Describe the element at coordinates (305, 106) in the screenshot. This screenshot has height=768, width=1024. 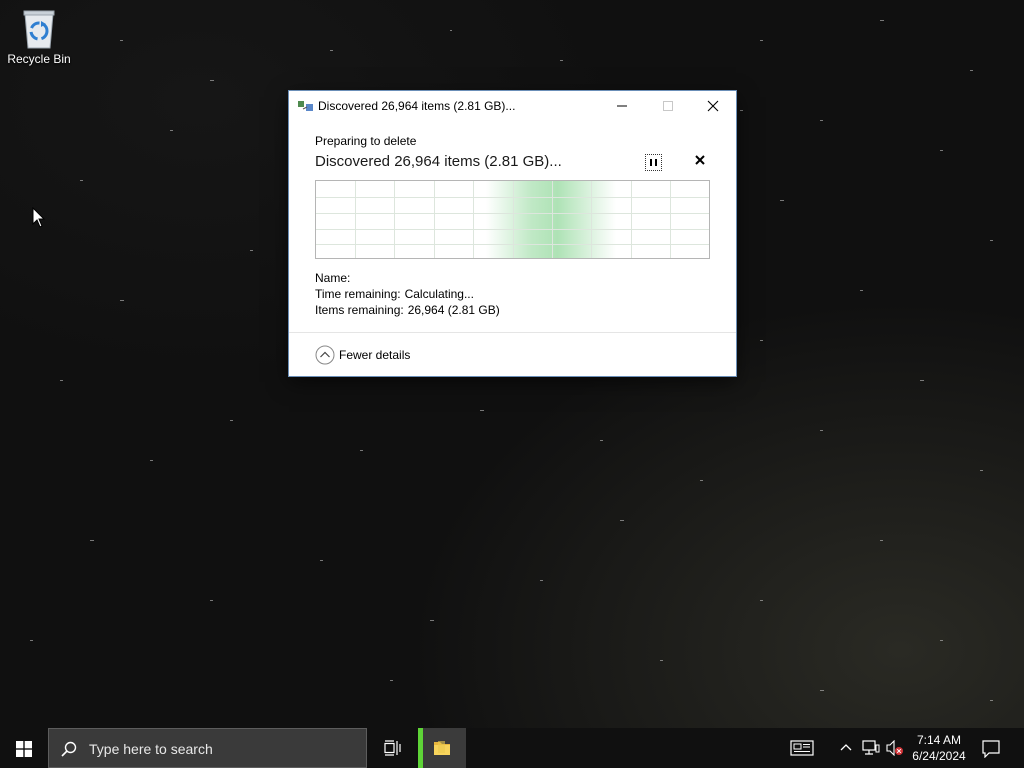
I see `file-operation-icon` at that location.